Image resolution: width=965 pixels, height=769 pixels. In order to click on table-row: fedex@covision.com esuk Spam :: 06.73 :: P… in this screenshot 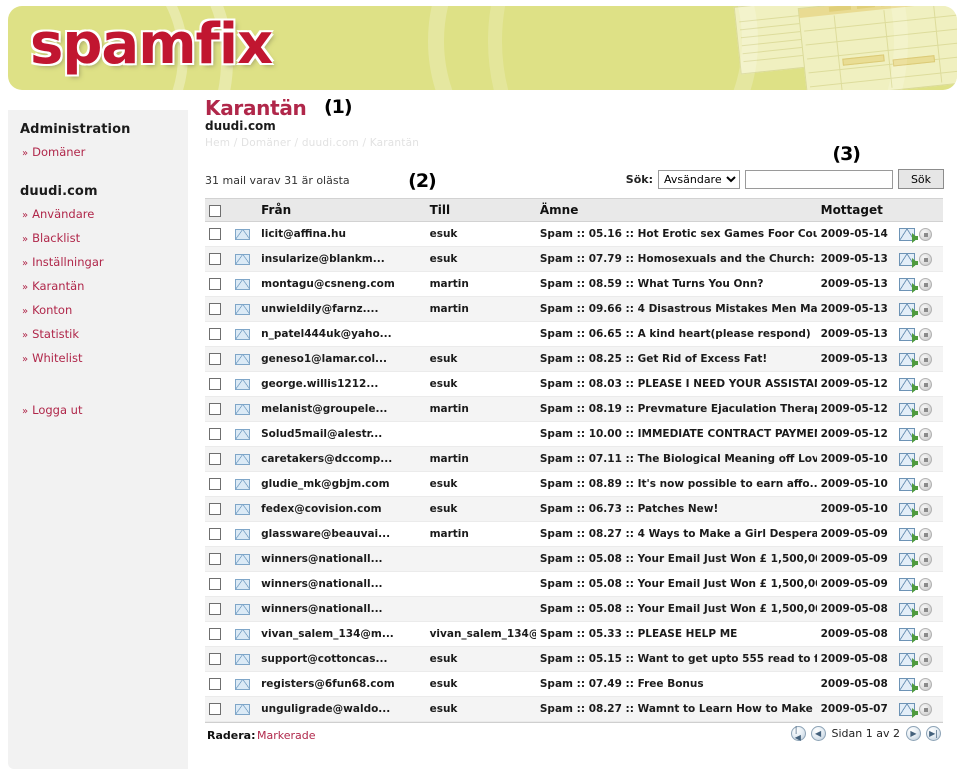, I will do `click(574, 509)`.